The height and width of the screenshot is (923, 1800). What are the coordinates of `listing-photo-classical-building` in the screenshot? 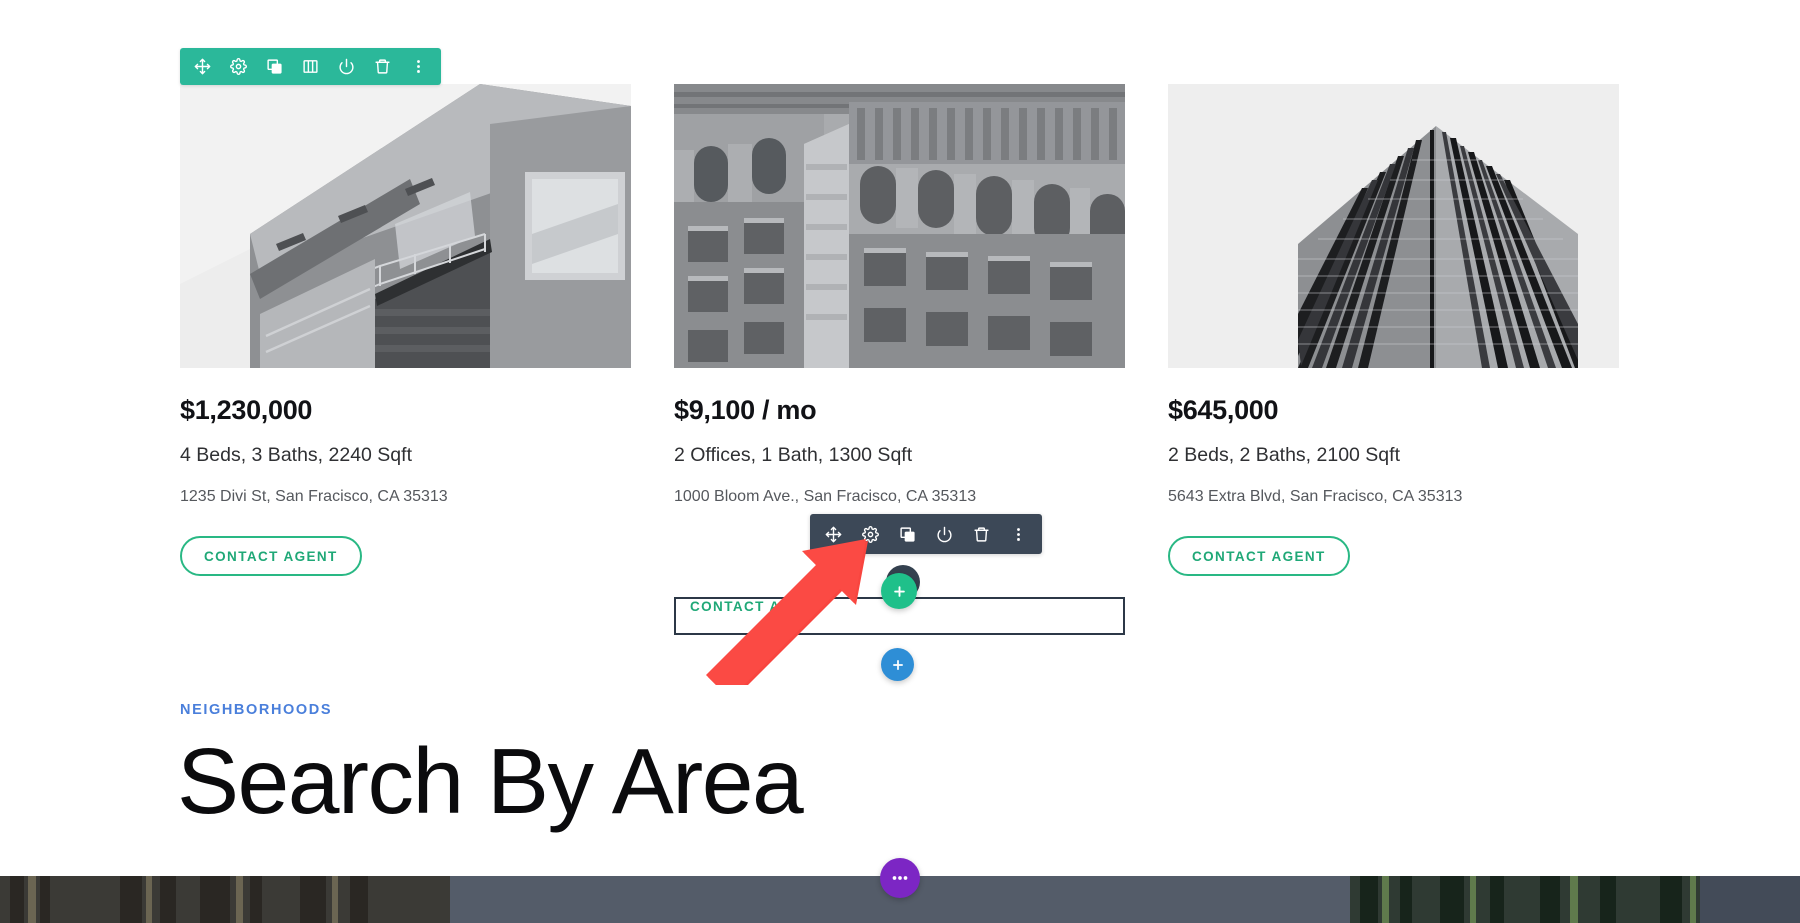 It's located at (899, 226).